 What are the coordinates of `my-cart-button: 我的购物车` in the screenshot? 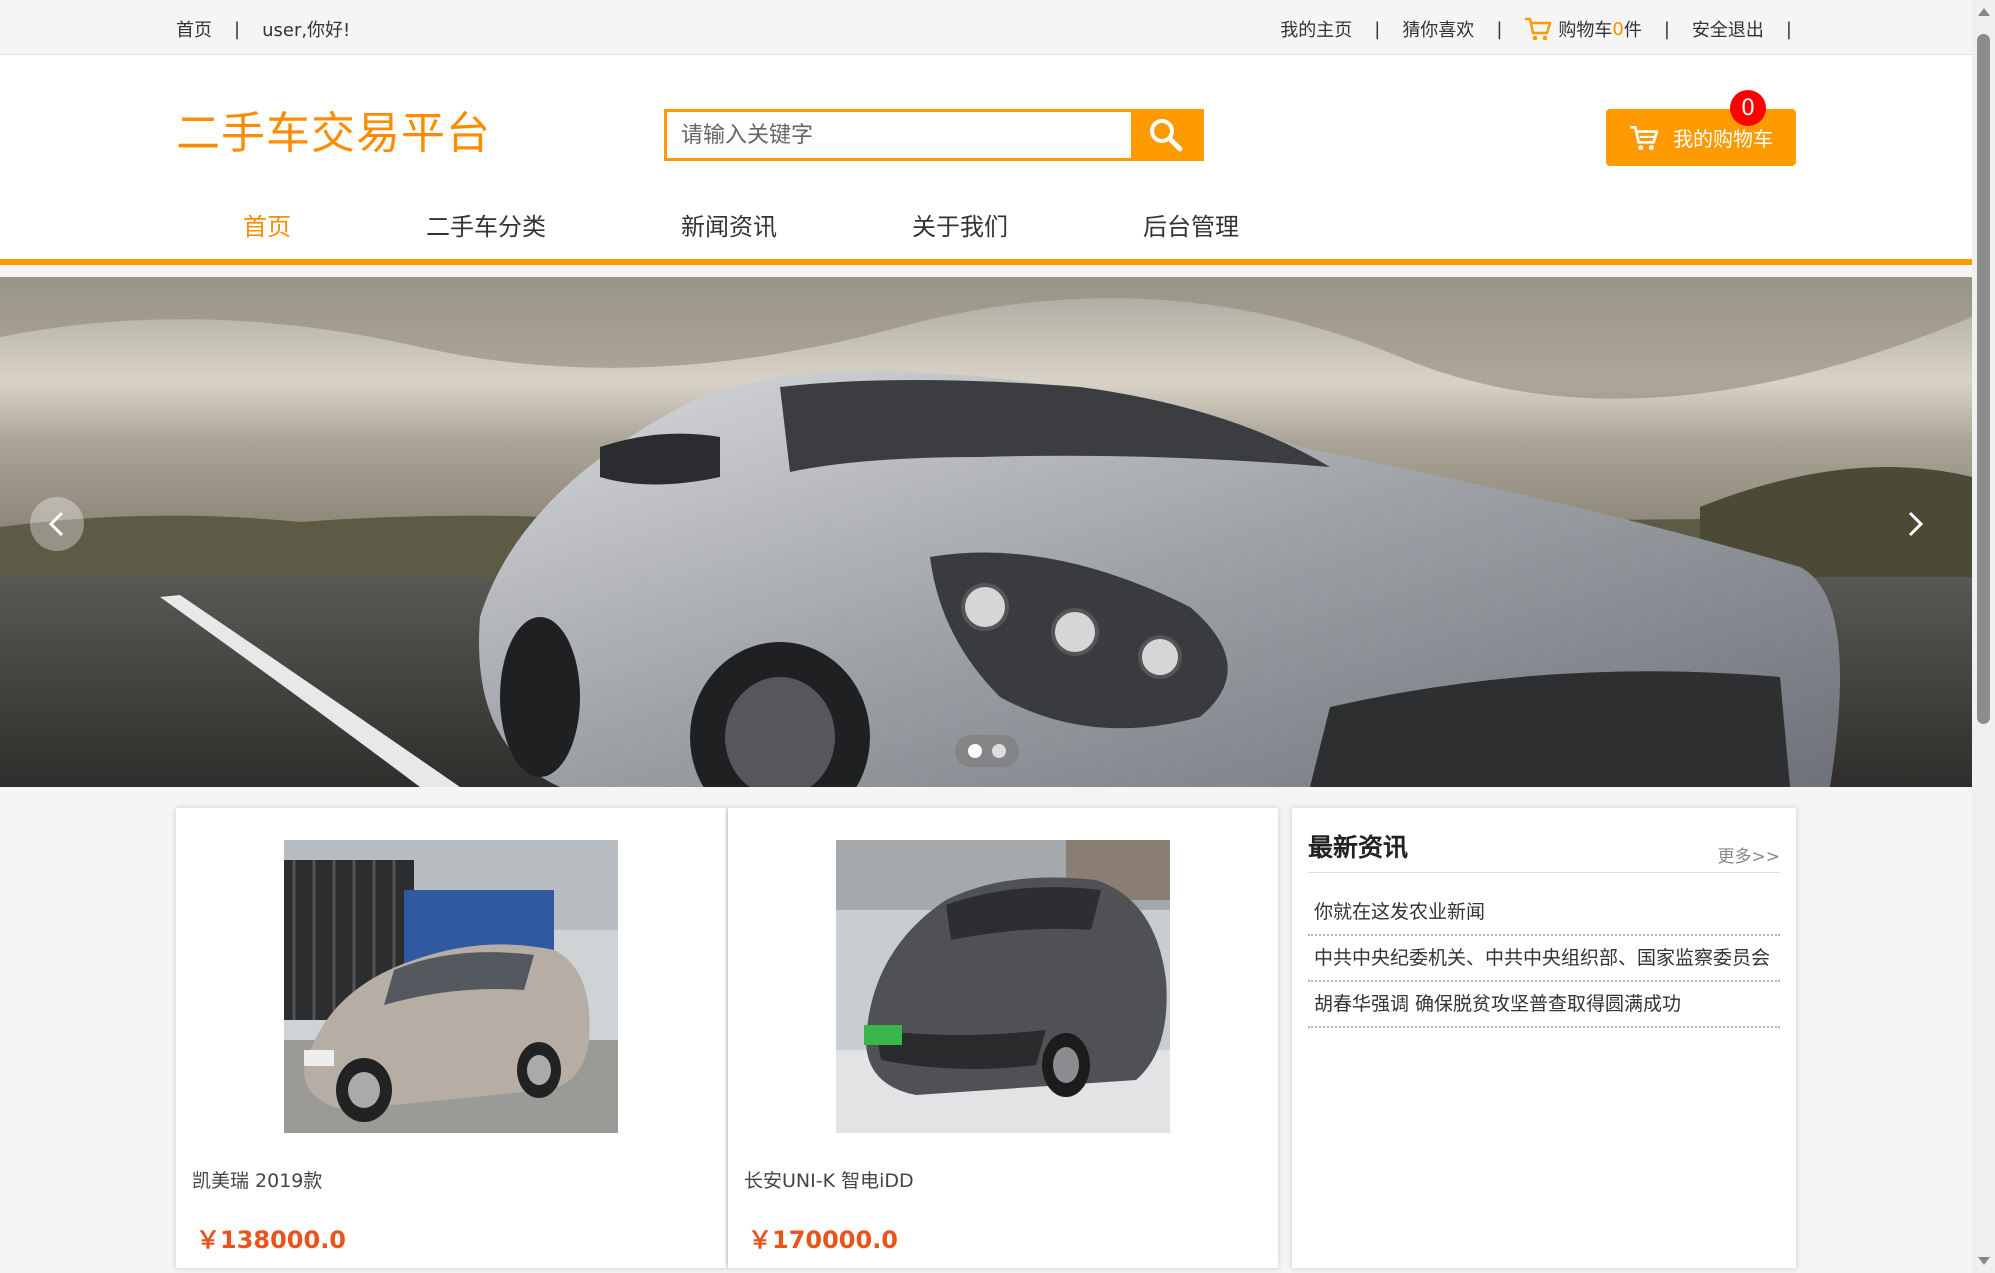 It's located at (1701, 137).